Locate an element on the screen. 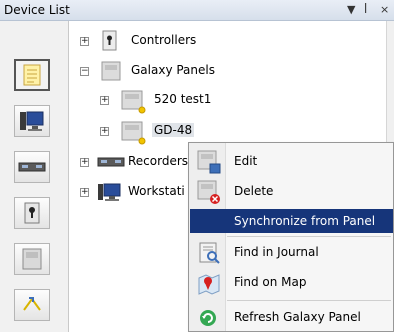 The image size is (394, 332). tree-node-label: GD-48 is located at coordinates (173, 130).